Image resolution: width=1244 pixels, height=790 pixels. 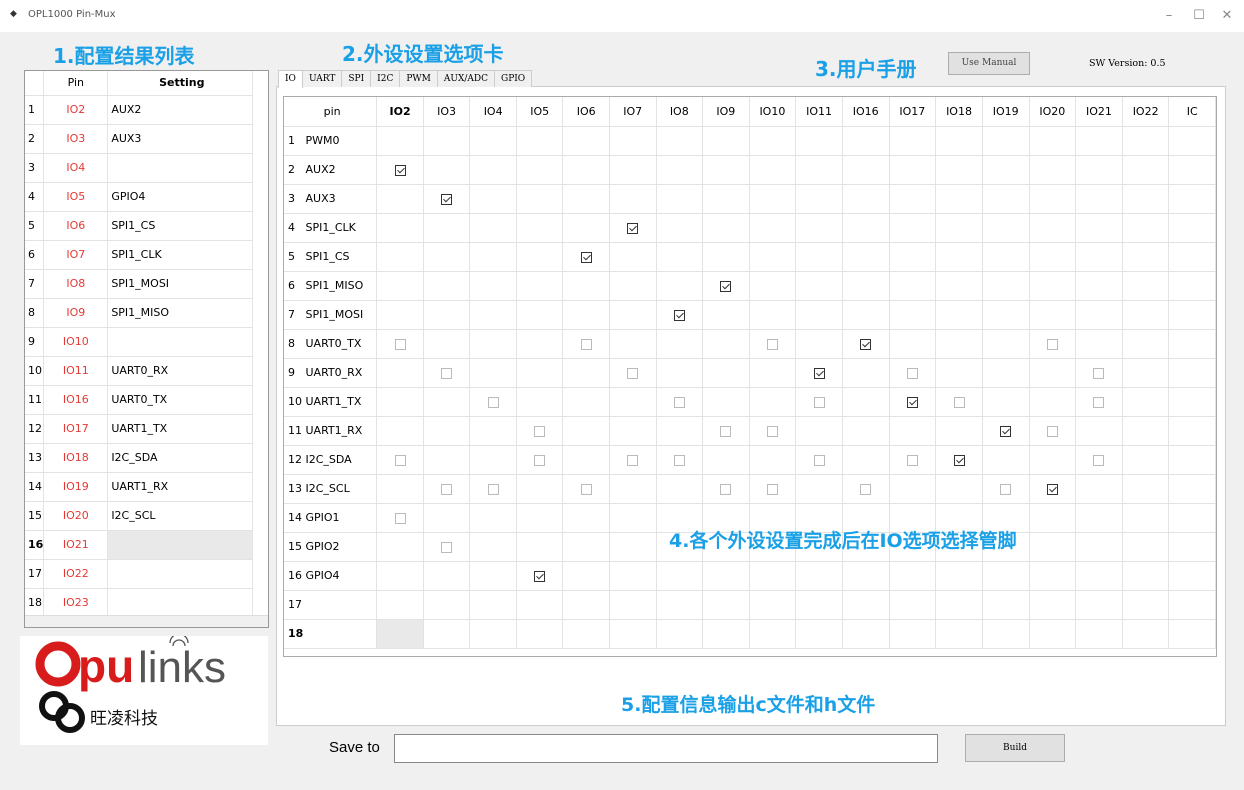 I want to click on pin-table-row: 2 IO3 AUX3, so click(x=139, y=139).